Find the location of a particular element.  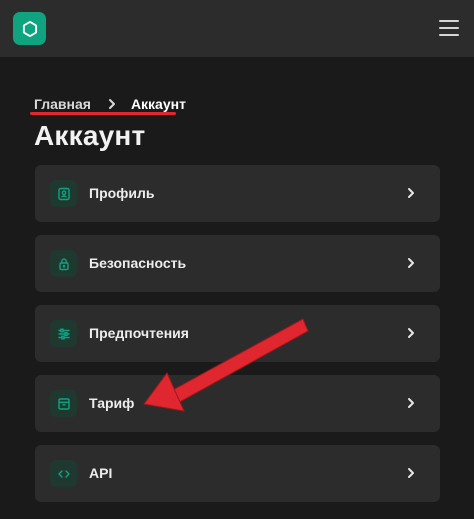

profile-card-icon is located at coordinates (63, 193).